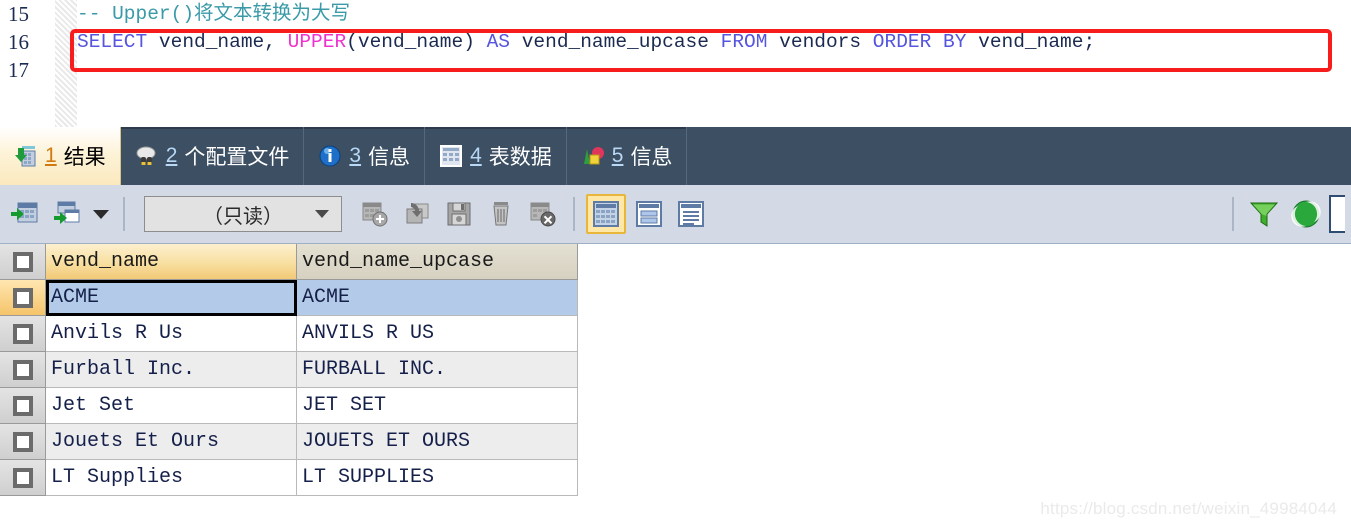 This screenshot has height=524, width=1351. I want to click on sql-comment: -- Upper()将文本转换为大写, so click(214, 14).